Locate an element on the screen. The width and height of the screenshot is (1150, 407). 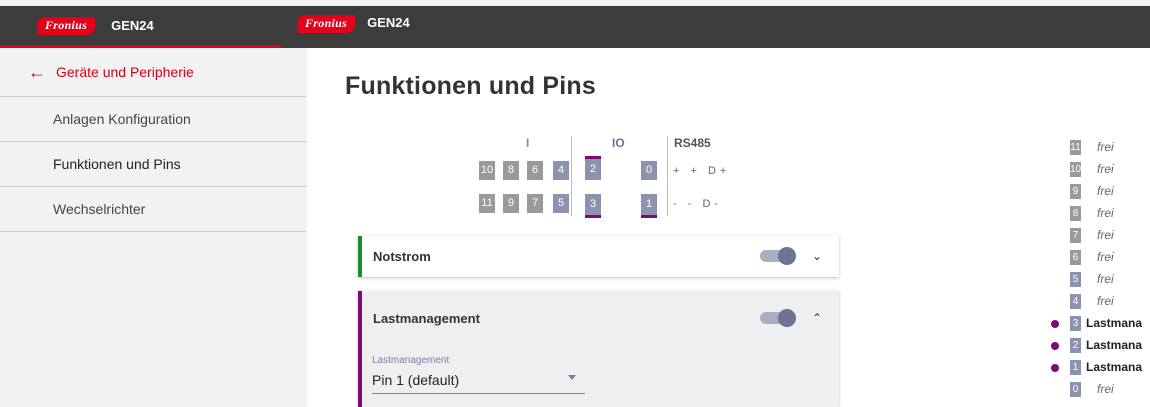
pin-number: 6 is located at coordinates (1075, 257).